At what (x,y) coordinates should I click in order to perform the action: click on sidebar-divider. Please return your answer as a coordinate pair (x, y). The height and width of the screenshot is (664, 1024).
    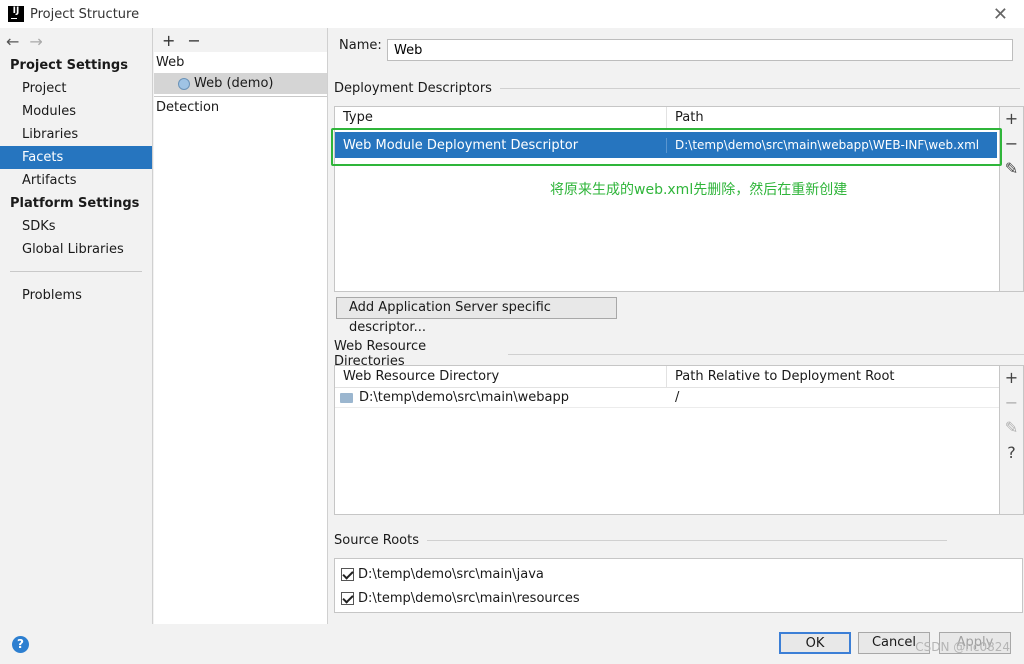
    Looking at the image, I should click on (76, 271).